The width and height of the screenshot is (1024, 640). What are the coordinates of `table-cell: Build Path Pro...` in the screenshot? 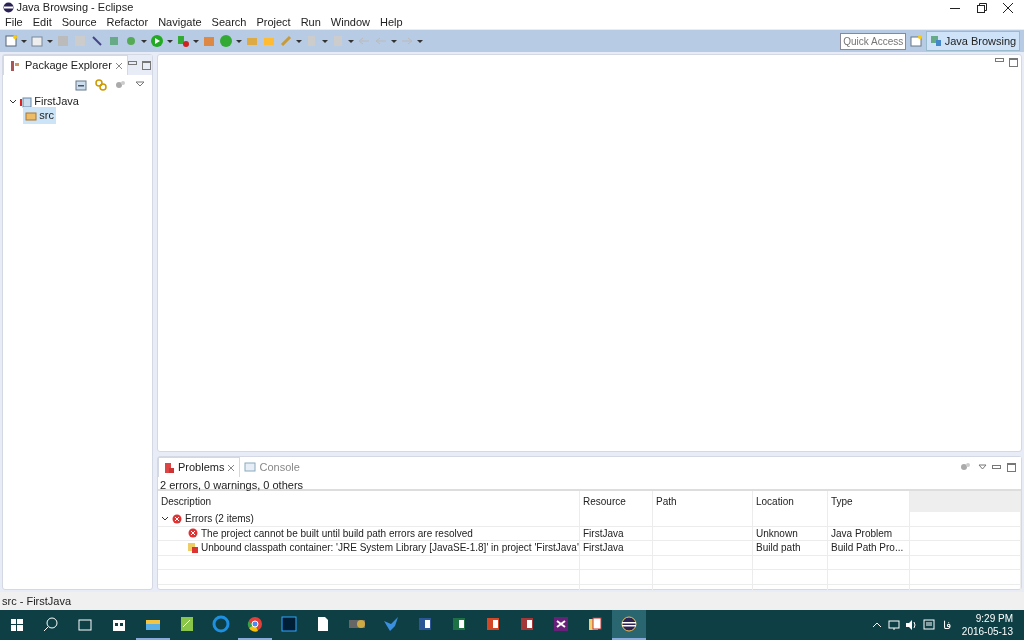 It's located at (869, 548).